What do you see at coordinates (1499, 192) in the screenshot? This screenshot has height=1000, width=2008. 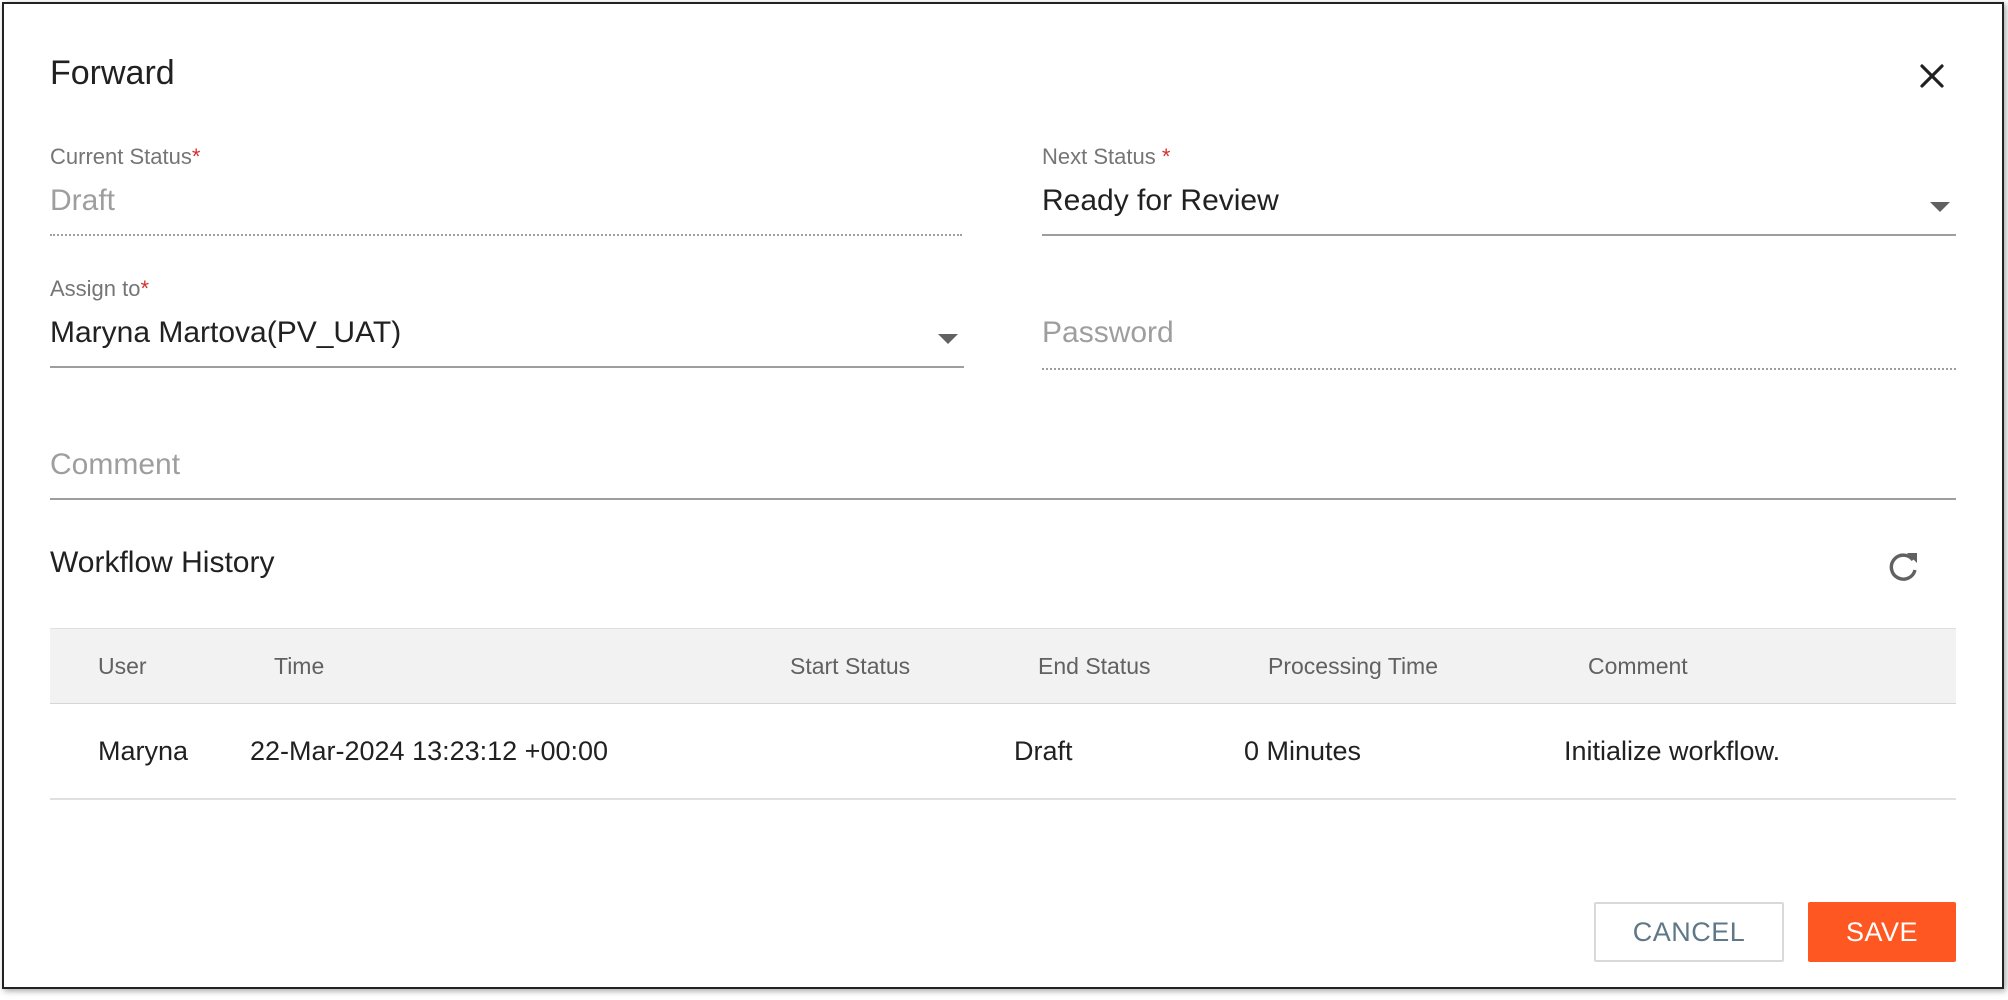 I see `next-status-select: Next Status * Ready for Review` at bounding box center [1499, 192].